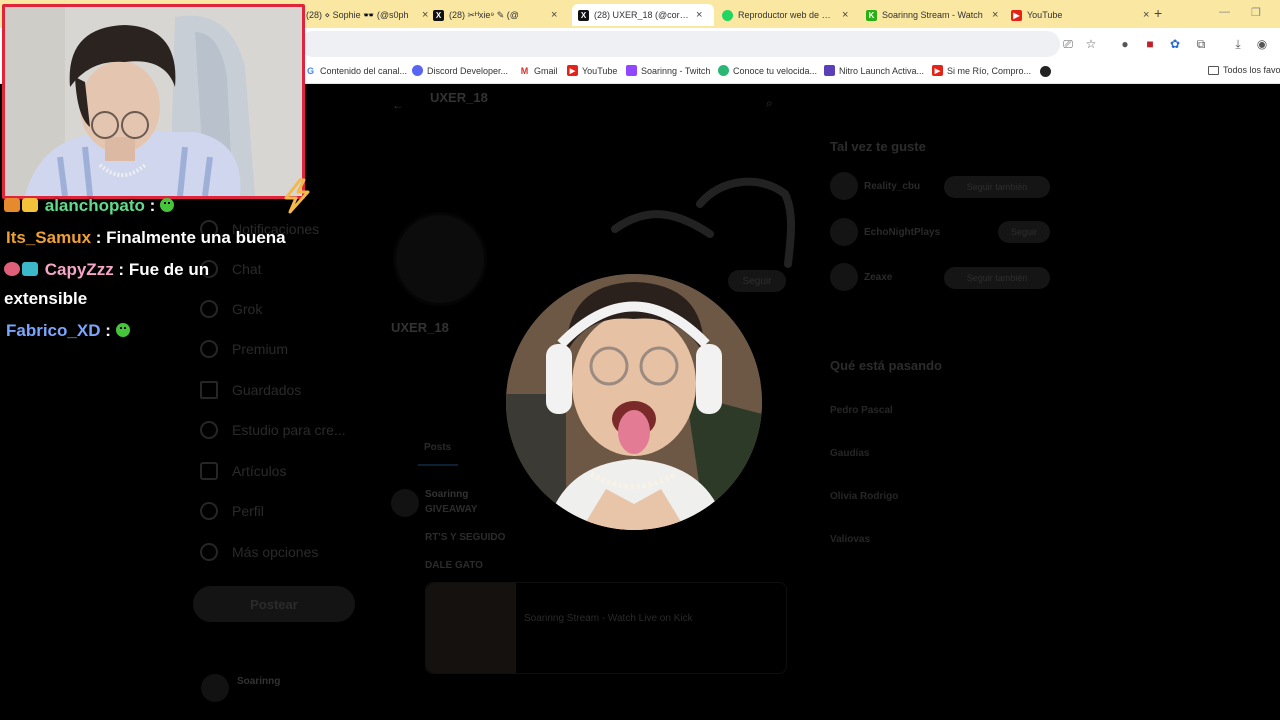 Image resolution: width=1280 pixels, height=720 pixels. What do you see at coordinates (484, 14) in the screenshot?
I see `tab-label: (28) ✂︎ᴴxie⁹ ✎ (@` at bounding box center [484, 14].